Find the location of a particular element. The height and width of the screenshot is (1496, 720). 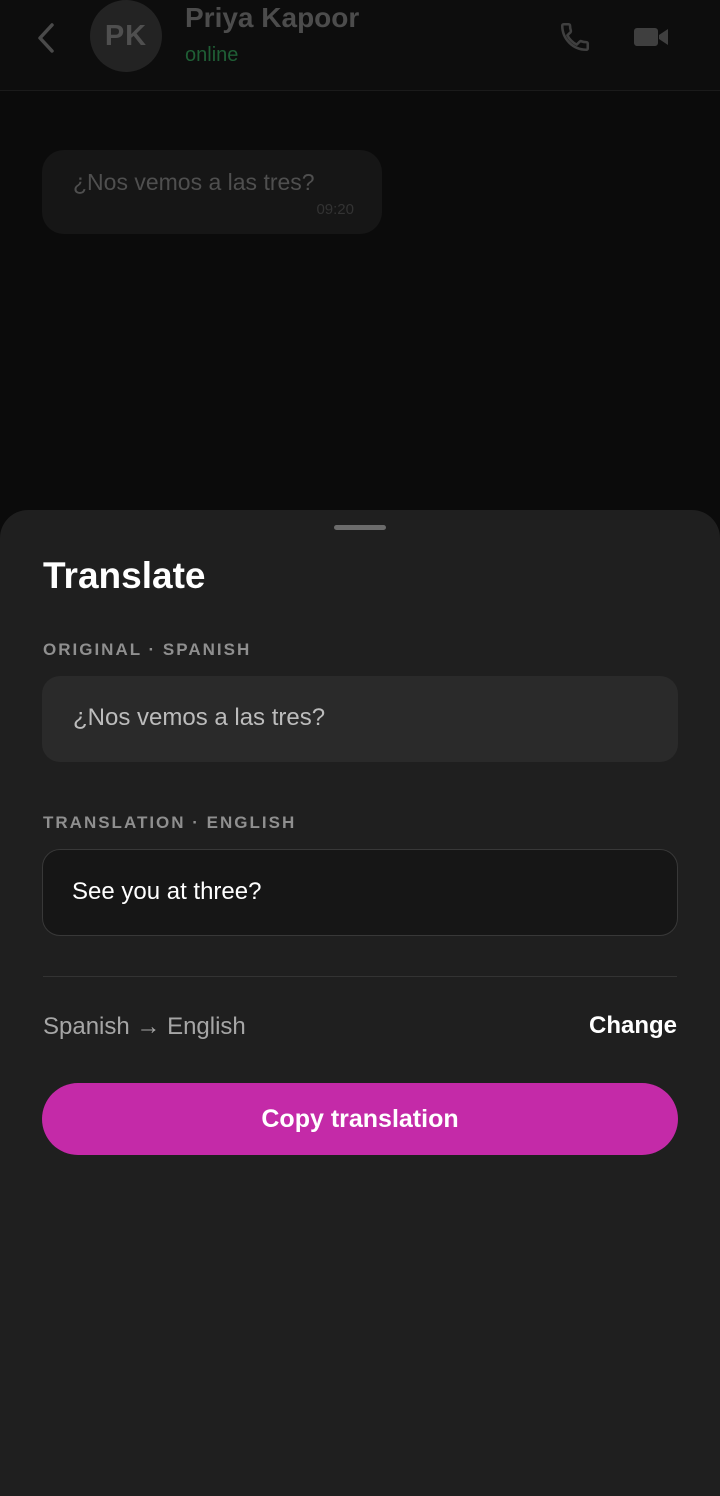

original-text: ¿Nos vemos a las tres? is located at coordinates (199, 717).